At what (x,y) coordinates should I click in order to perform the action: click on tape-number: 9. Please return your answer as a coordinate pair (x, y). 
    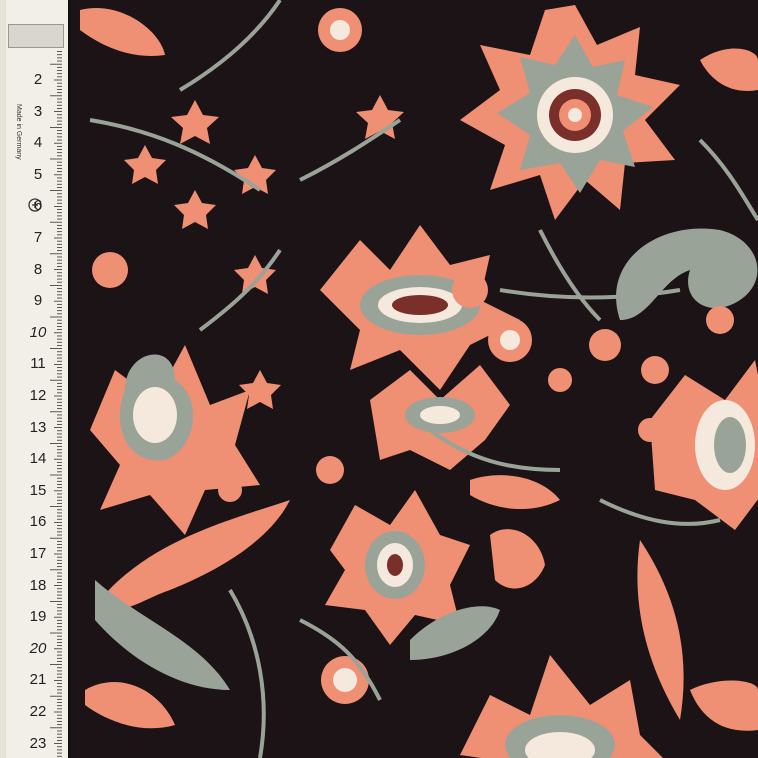
    Looking at the image, I should click on (38, 301).